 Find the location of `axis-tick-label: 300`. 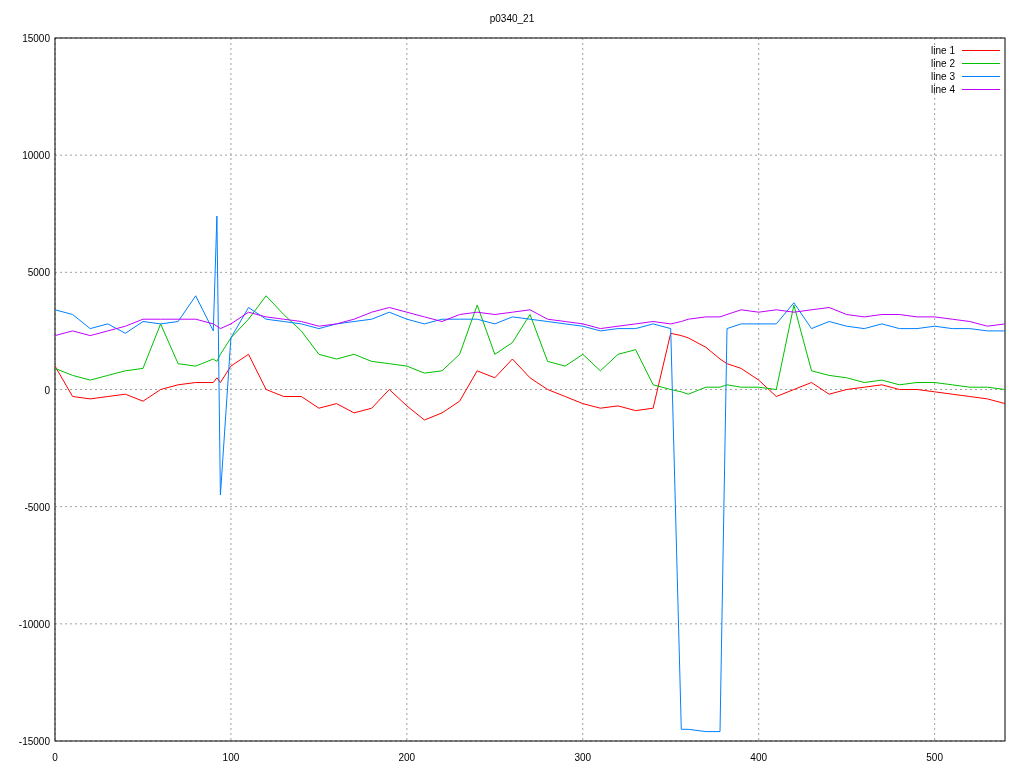

axis-tick-label: 300 is located at coordinates (583, 757).